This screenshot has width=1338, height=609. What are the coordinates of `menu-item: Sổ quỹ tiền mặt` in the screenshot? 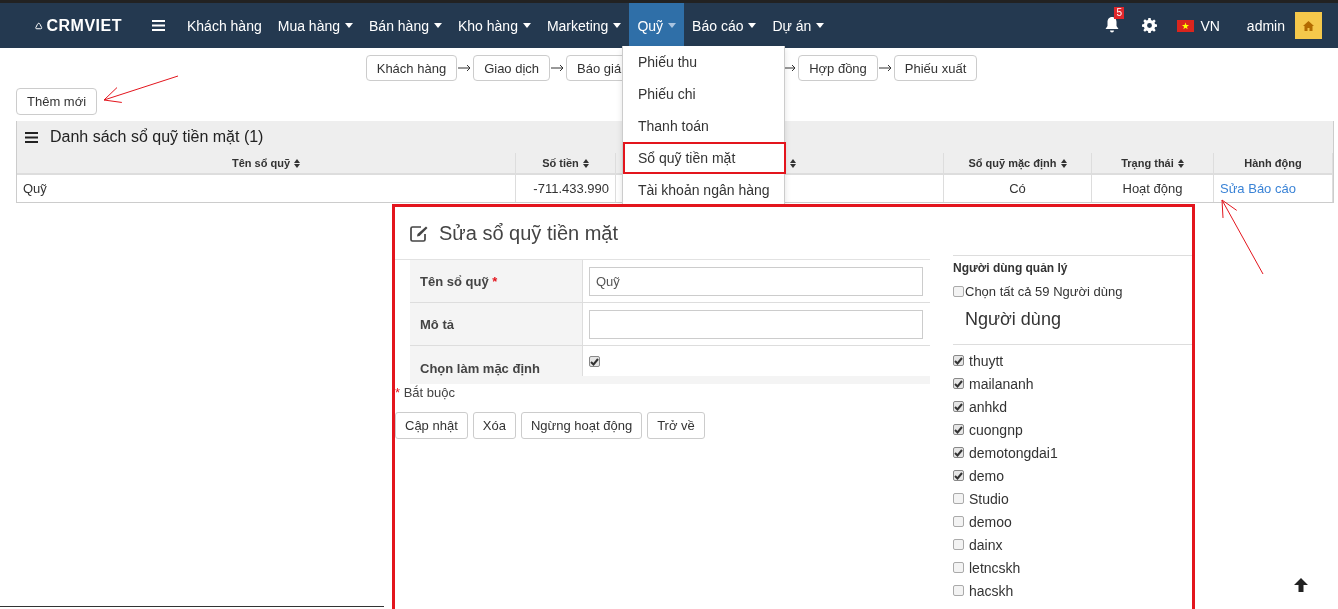 It's located at (704, 158).